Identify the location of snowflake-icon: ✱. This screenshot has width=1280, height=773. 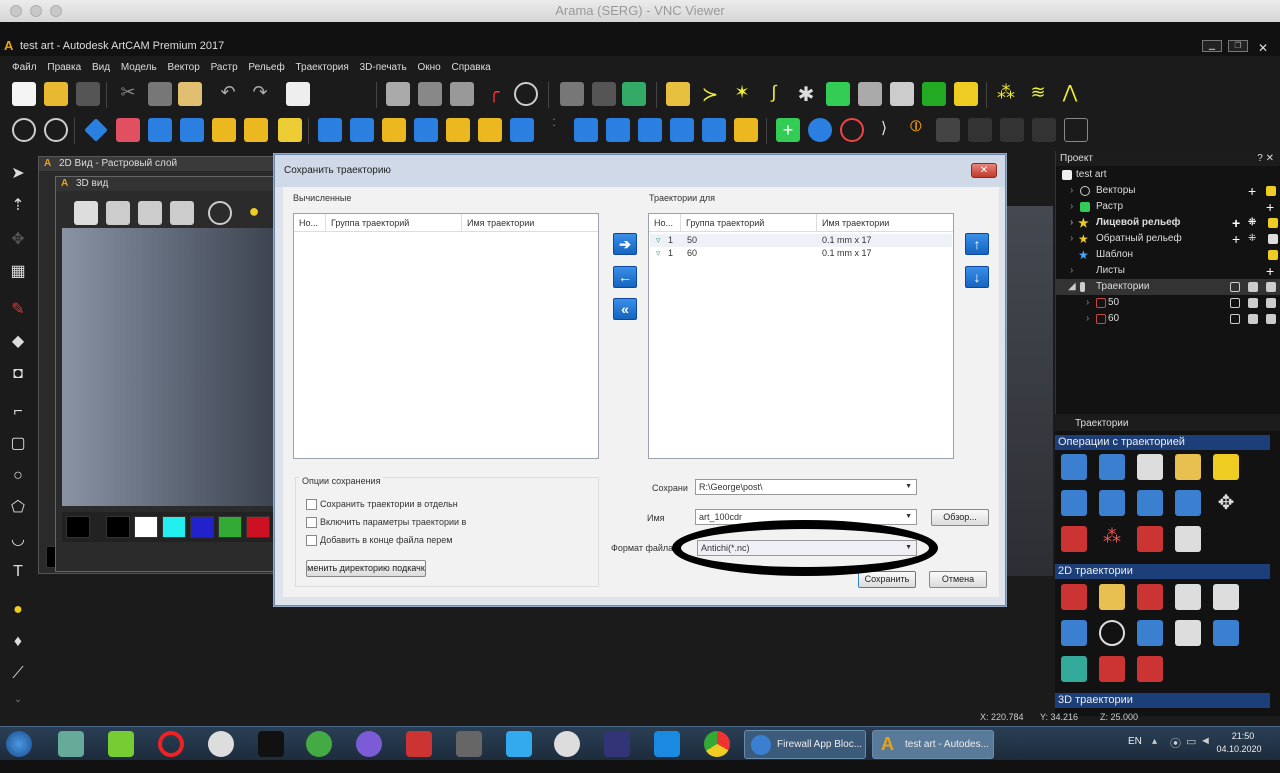
(806, 94).